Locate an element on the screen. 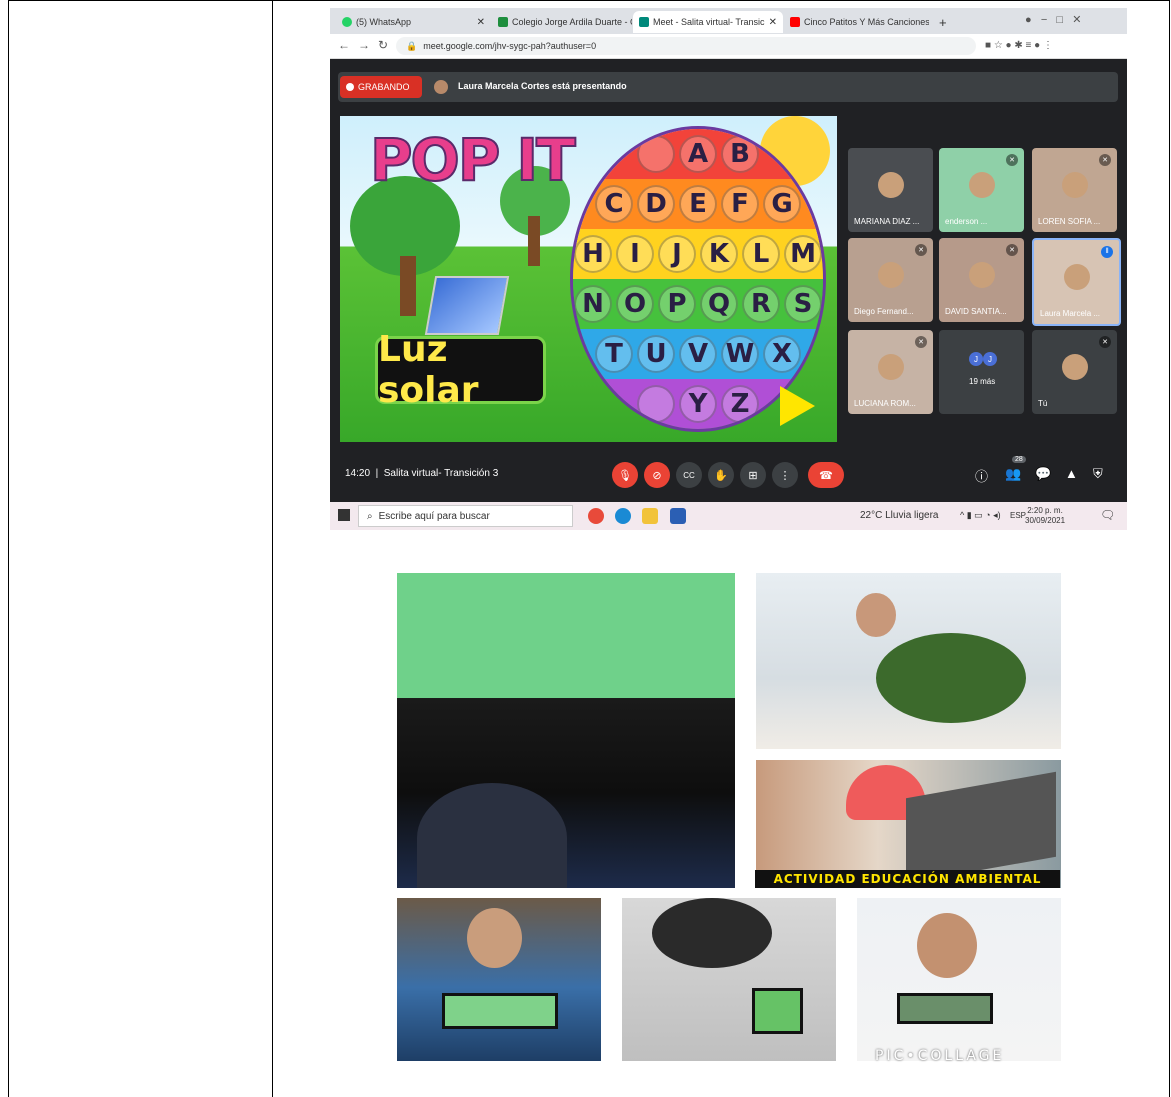  classroom-icon is located at coordinates (503, 22).